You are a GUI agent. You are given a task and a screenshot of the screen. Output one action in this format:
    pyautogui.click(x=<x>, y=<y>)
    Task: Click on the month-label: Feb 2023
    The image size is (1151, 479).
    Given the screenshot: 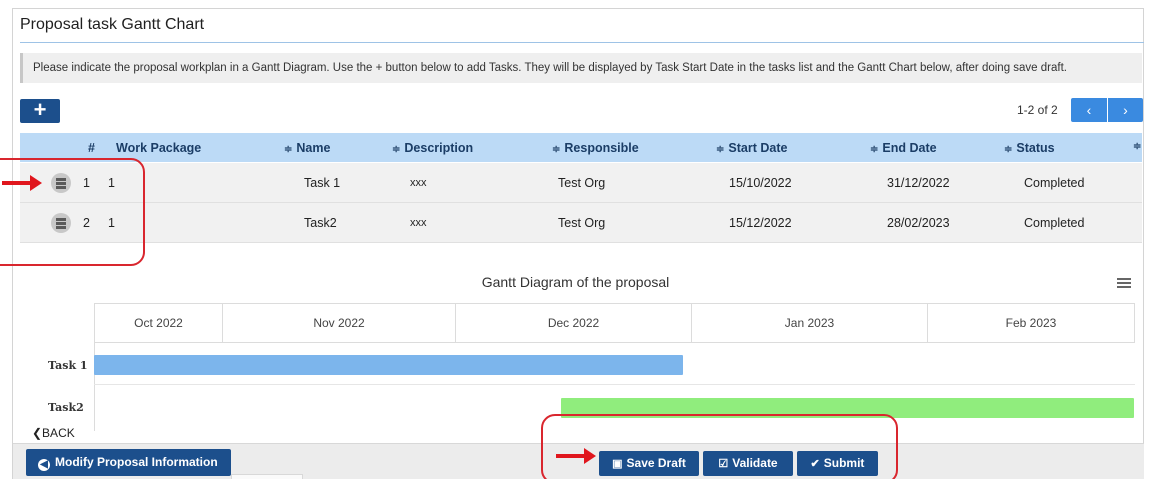 What is the action you would take?
    pyautogui.click(x=1031, y=323)
    